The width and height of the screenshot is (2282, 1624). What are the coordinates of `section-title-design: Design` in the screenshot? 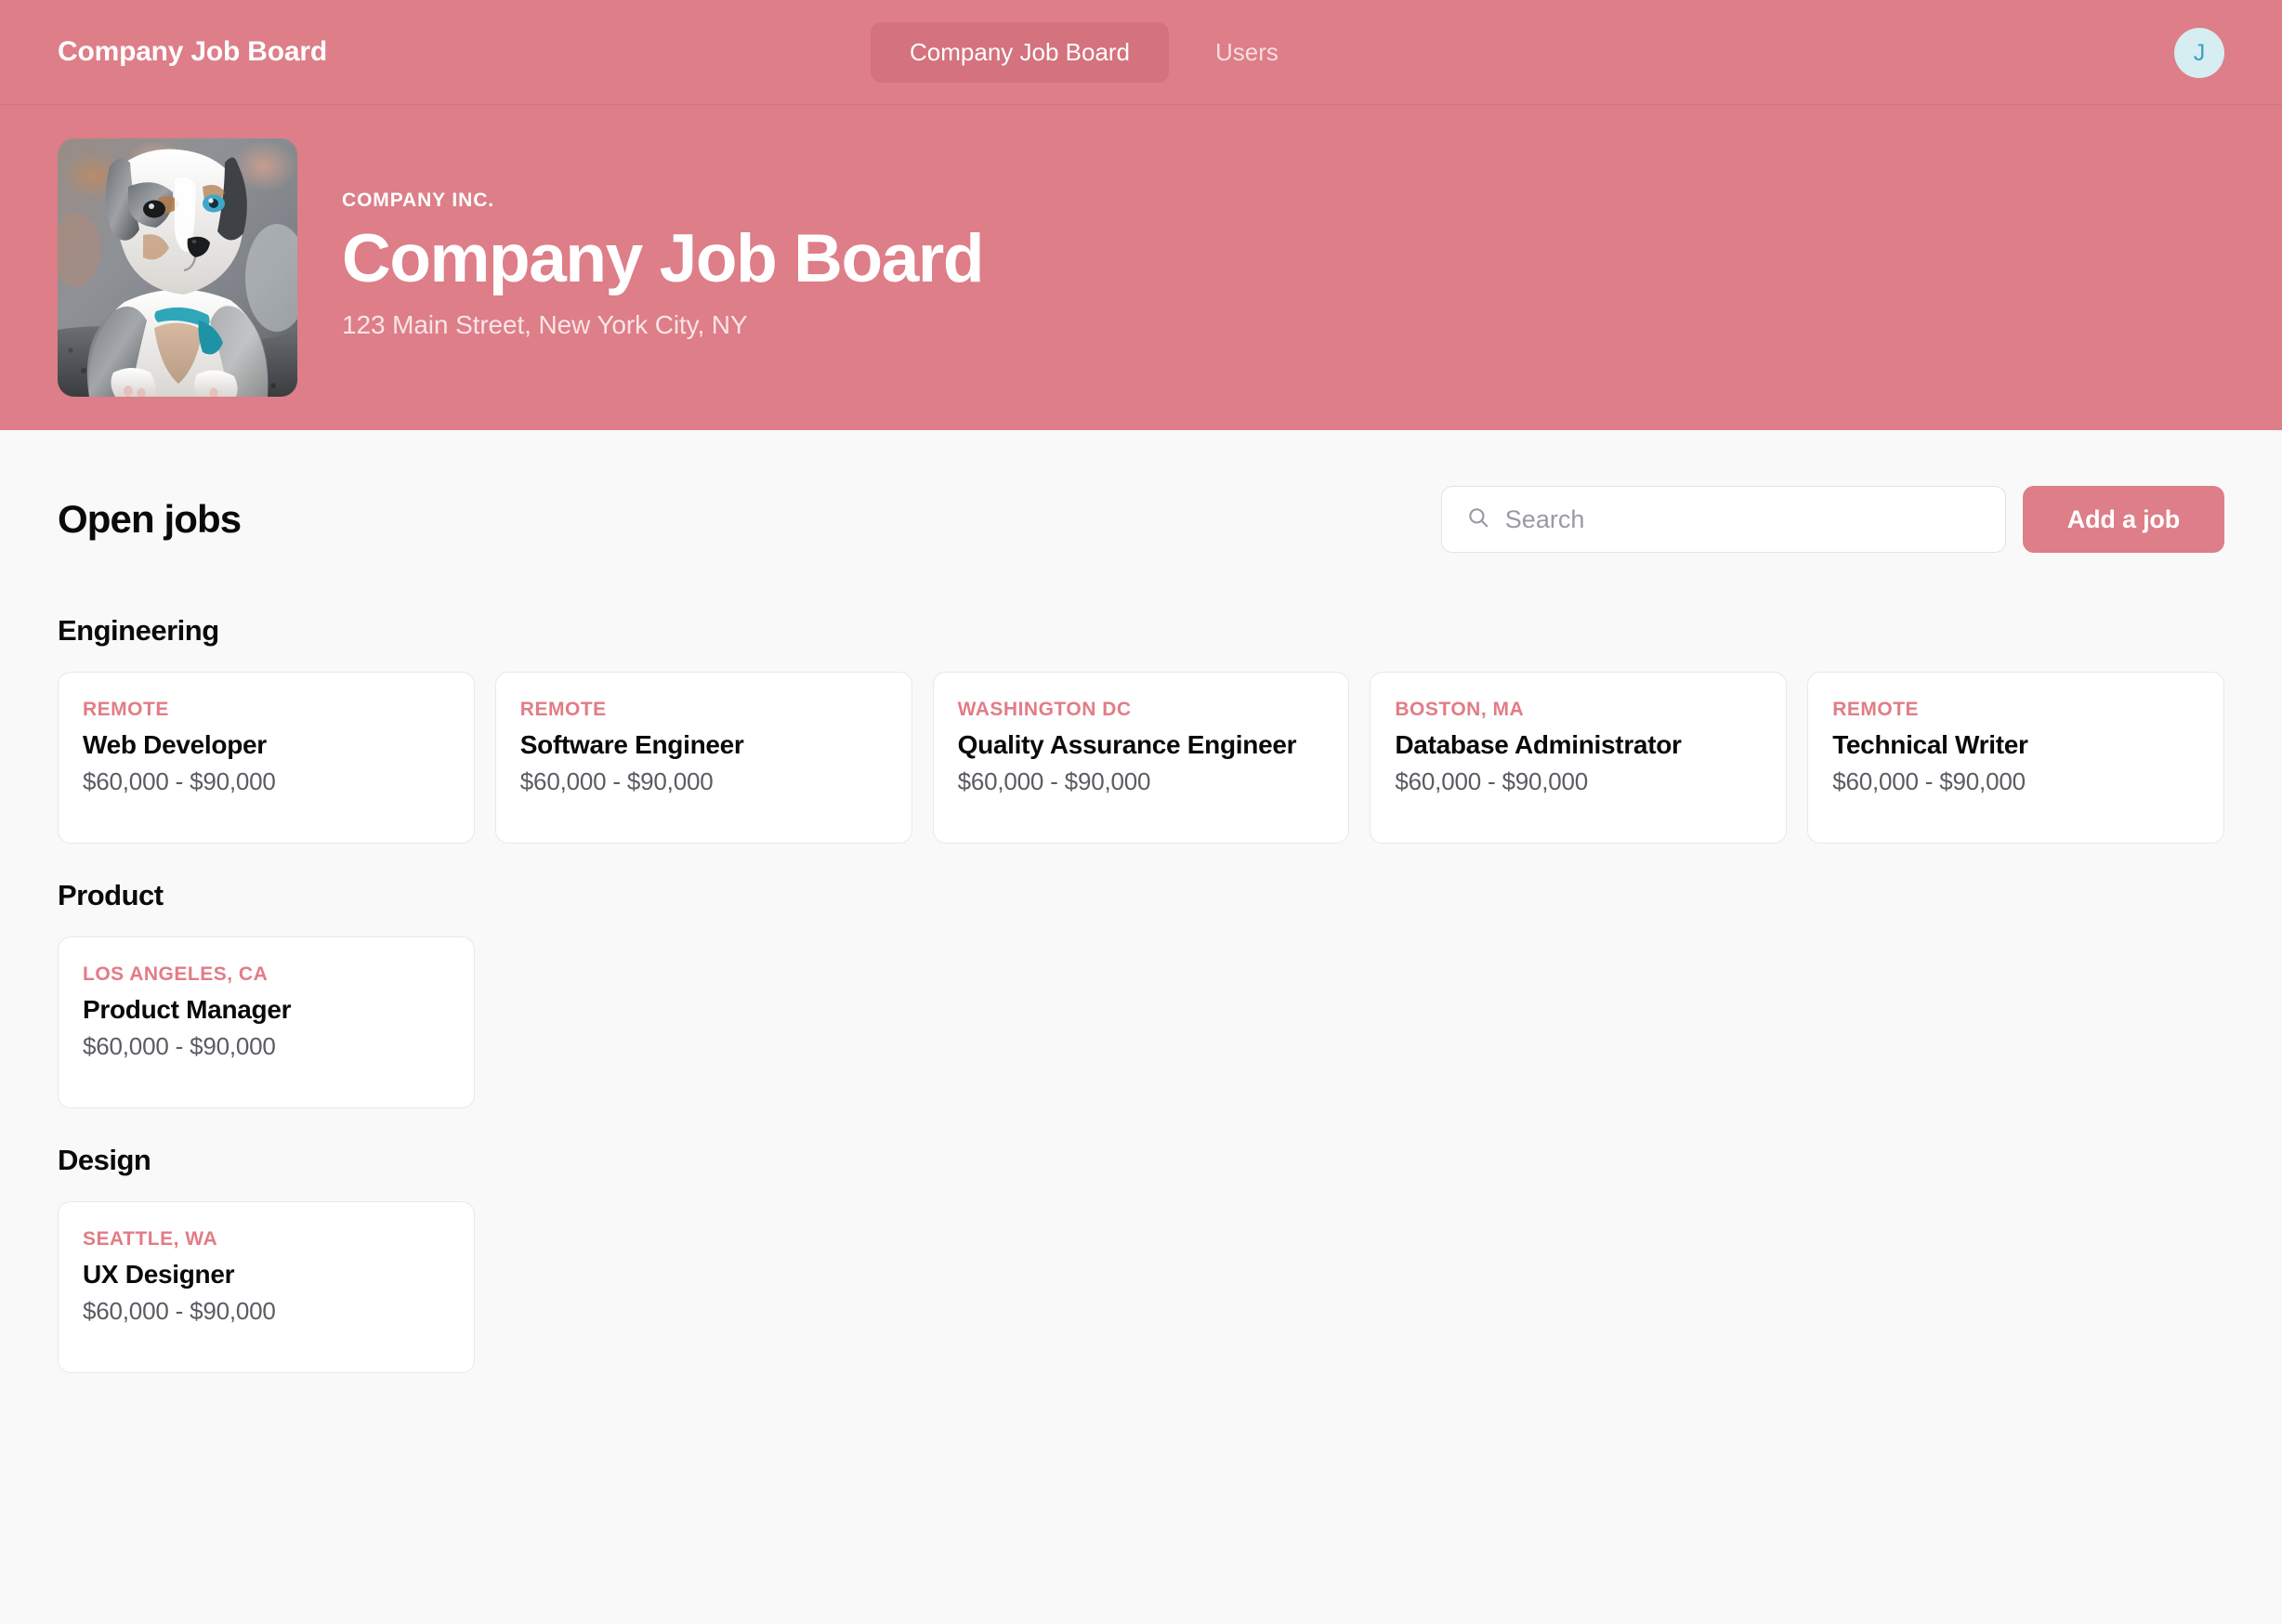 It's located at (104, 1160).